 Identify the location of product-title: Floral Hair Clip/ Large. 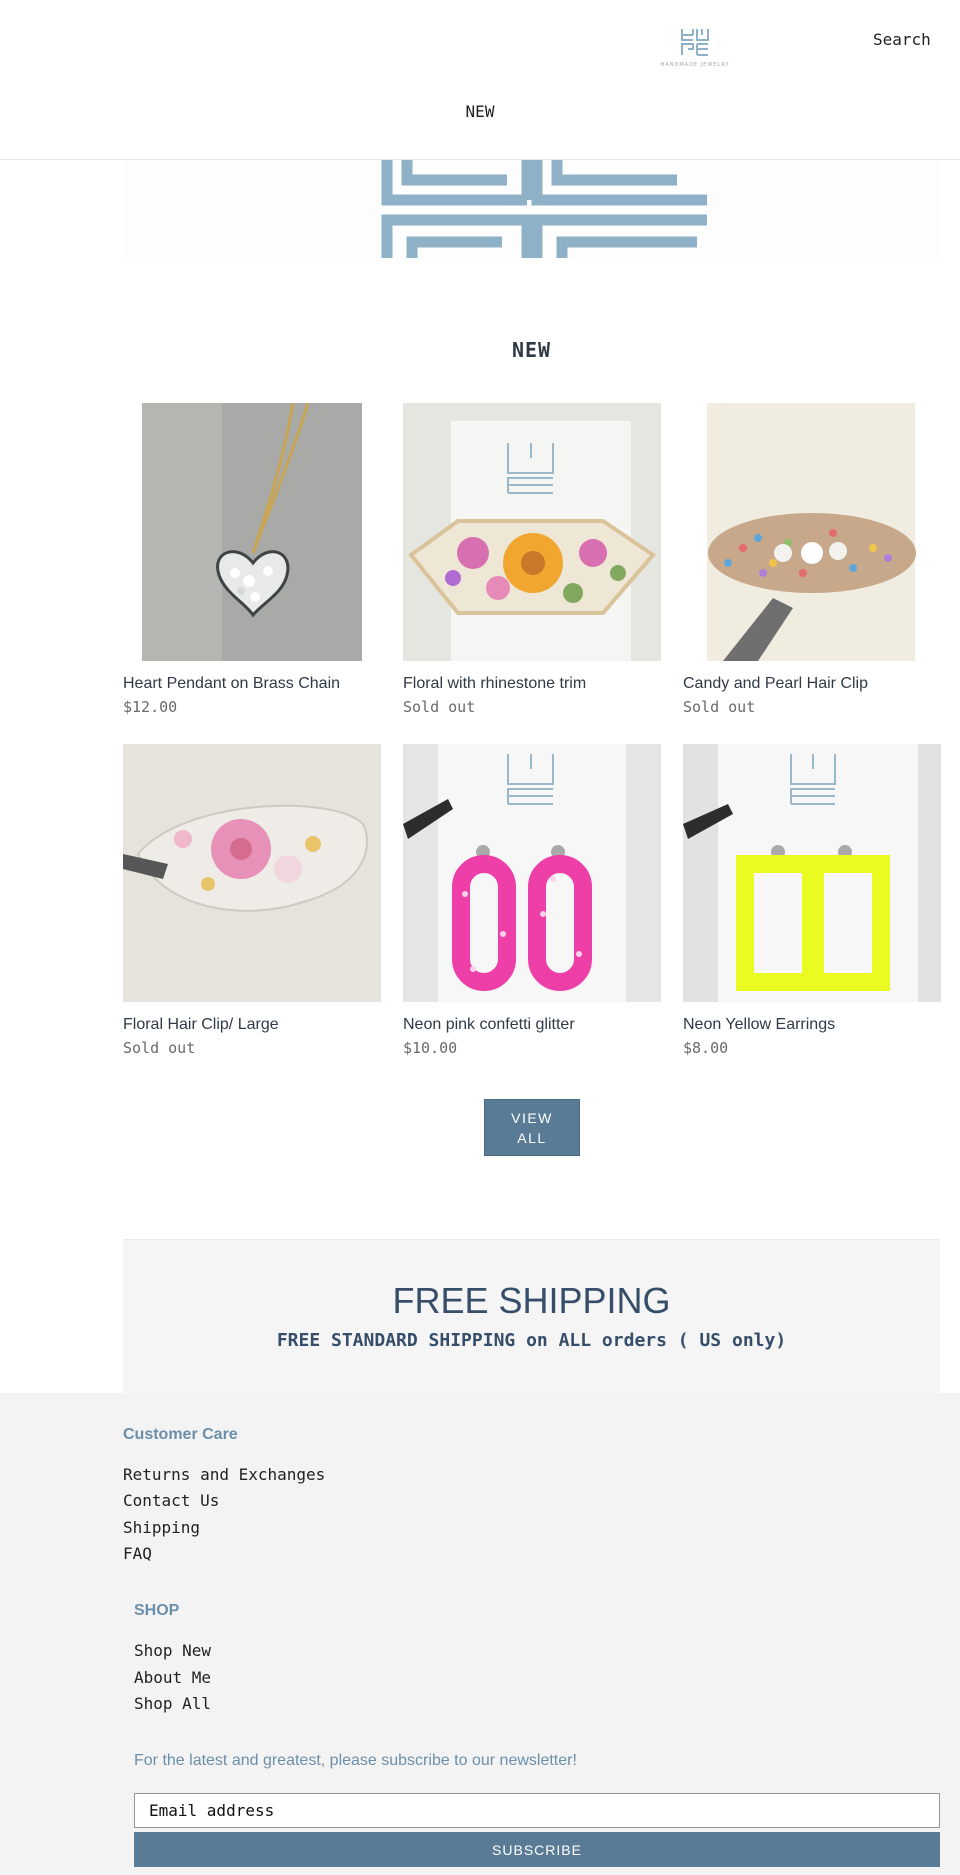
(201, 1024).